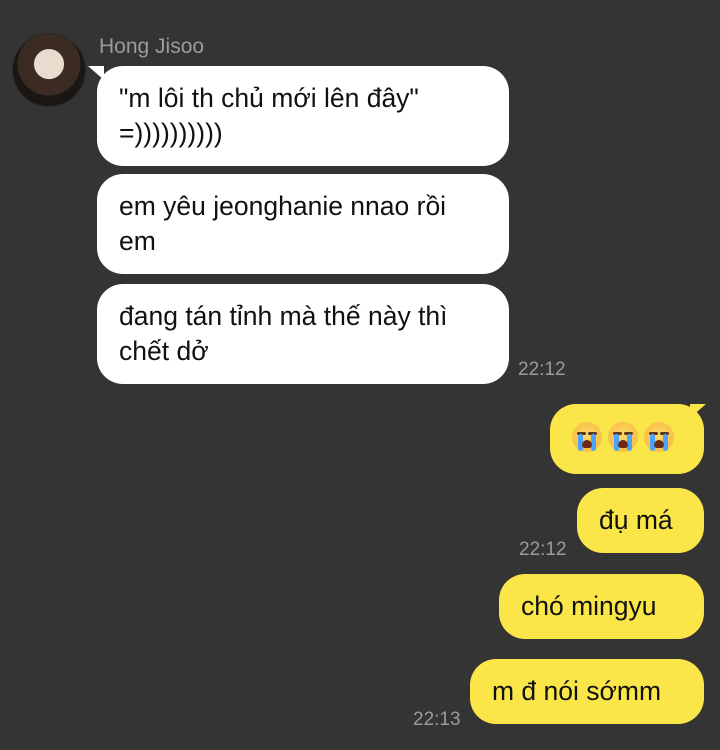 The height and width of the screenshot is (750, 720). Describe the element at coordinates (636, 520) in the screenshot. I see `message-text: đụ má` at that location.